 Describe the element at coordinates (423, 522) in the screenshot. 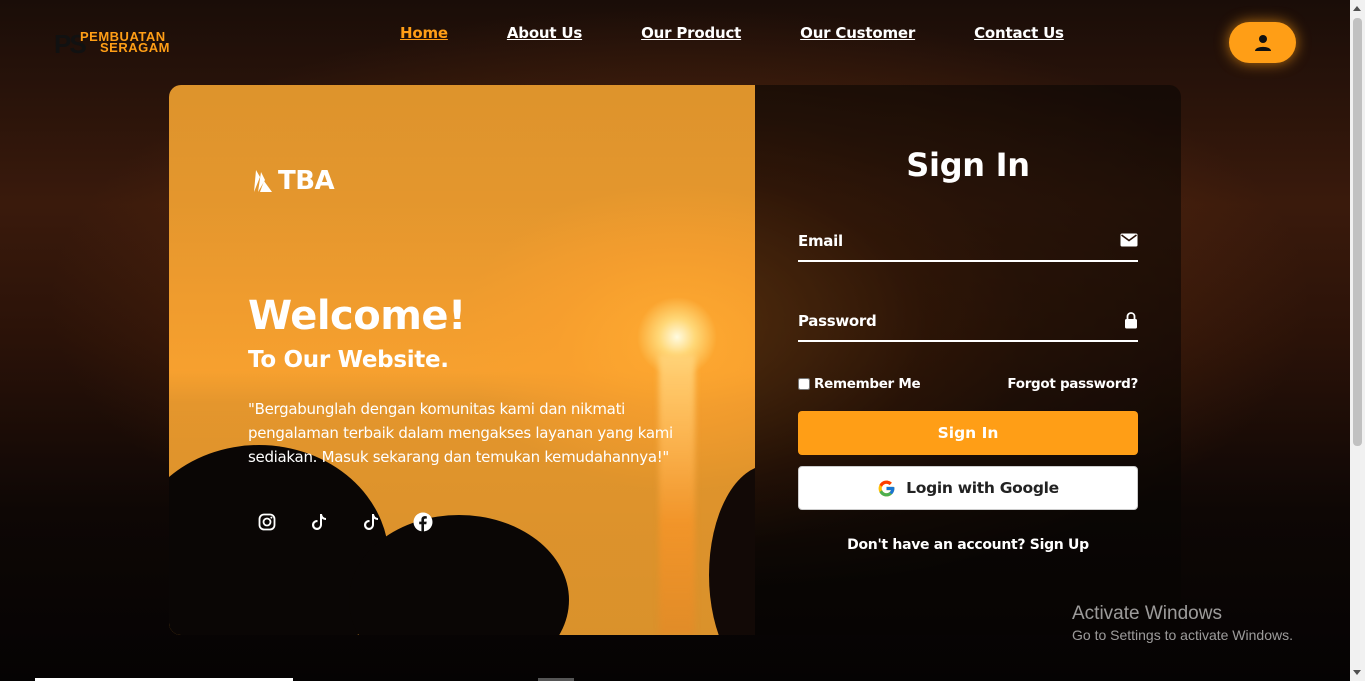

I see `facebook-icon` at that location.